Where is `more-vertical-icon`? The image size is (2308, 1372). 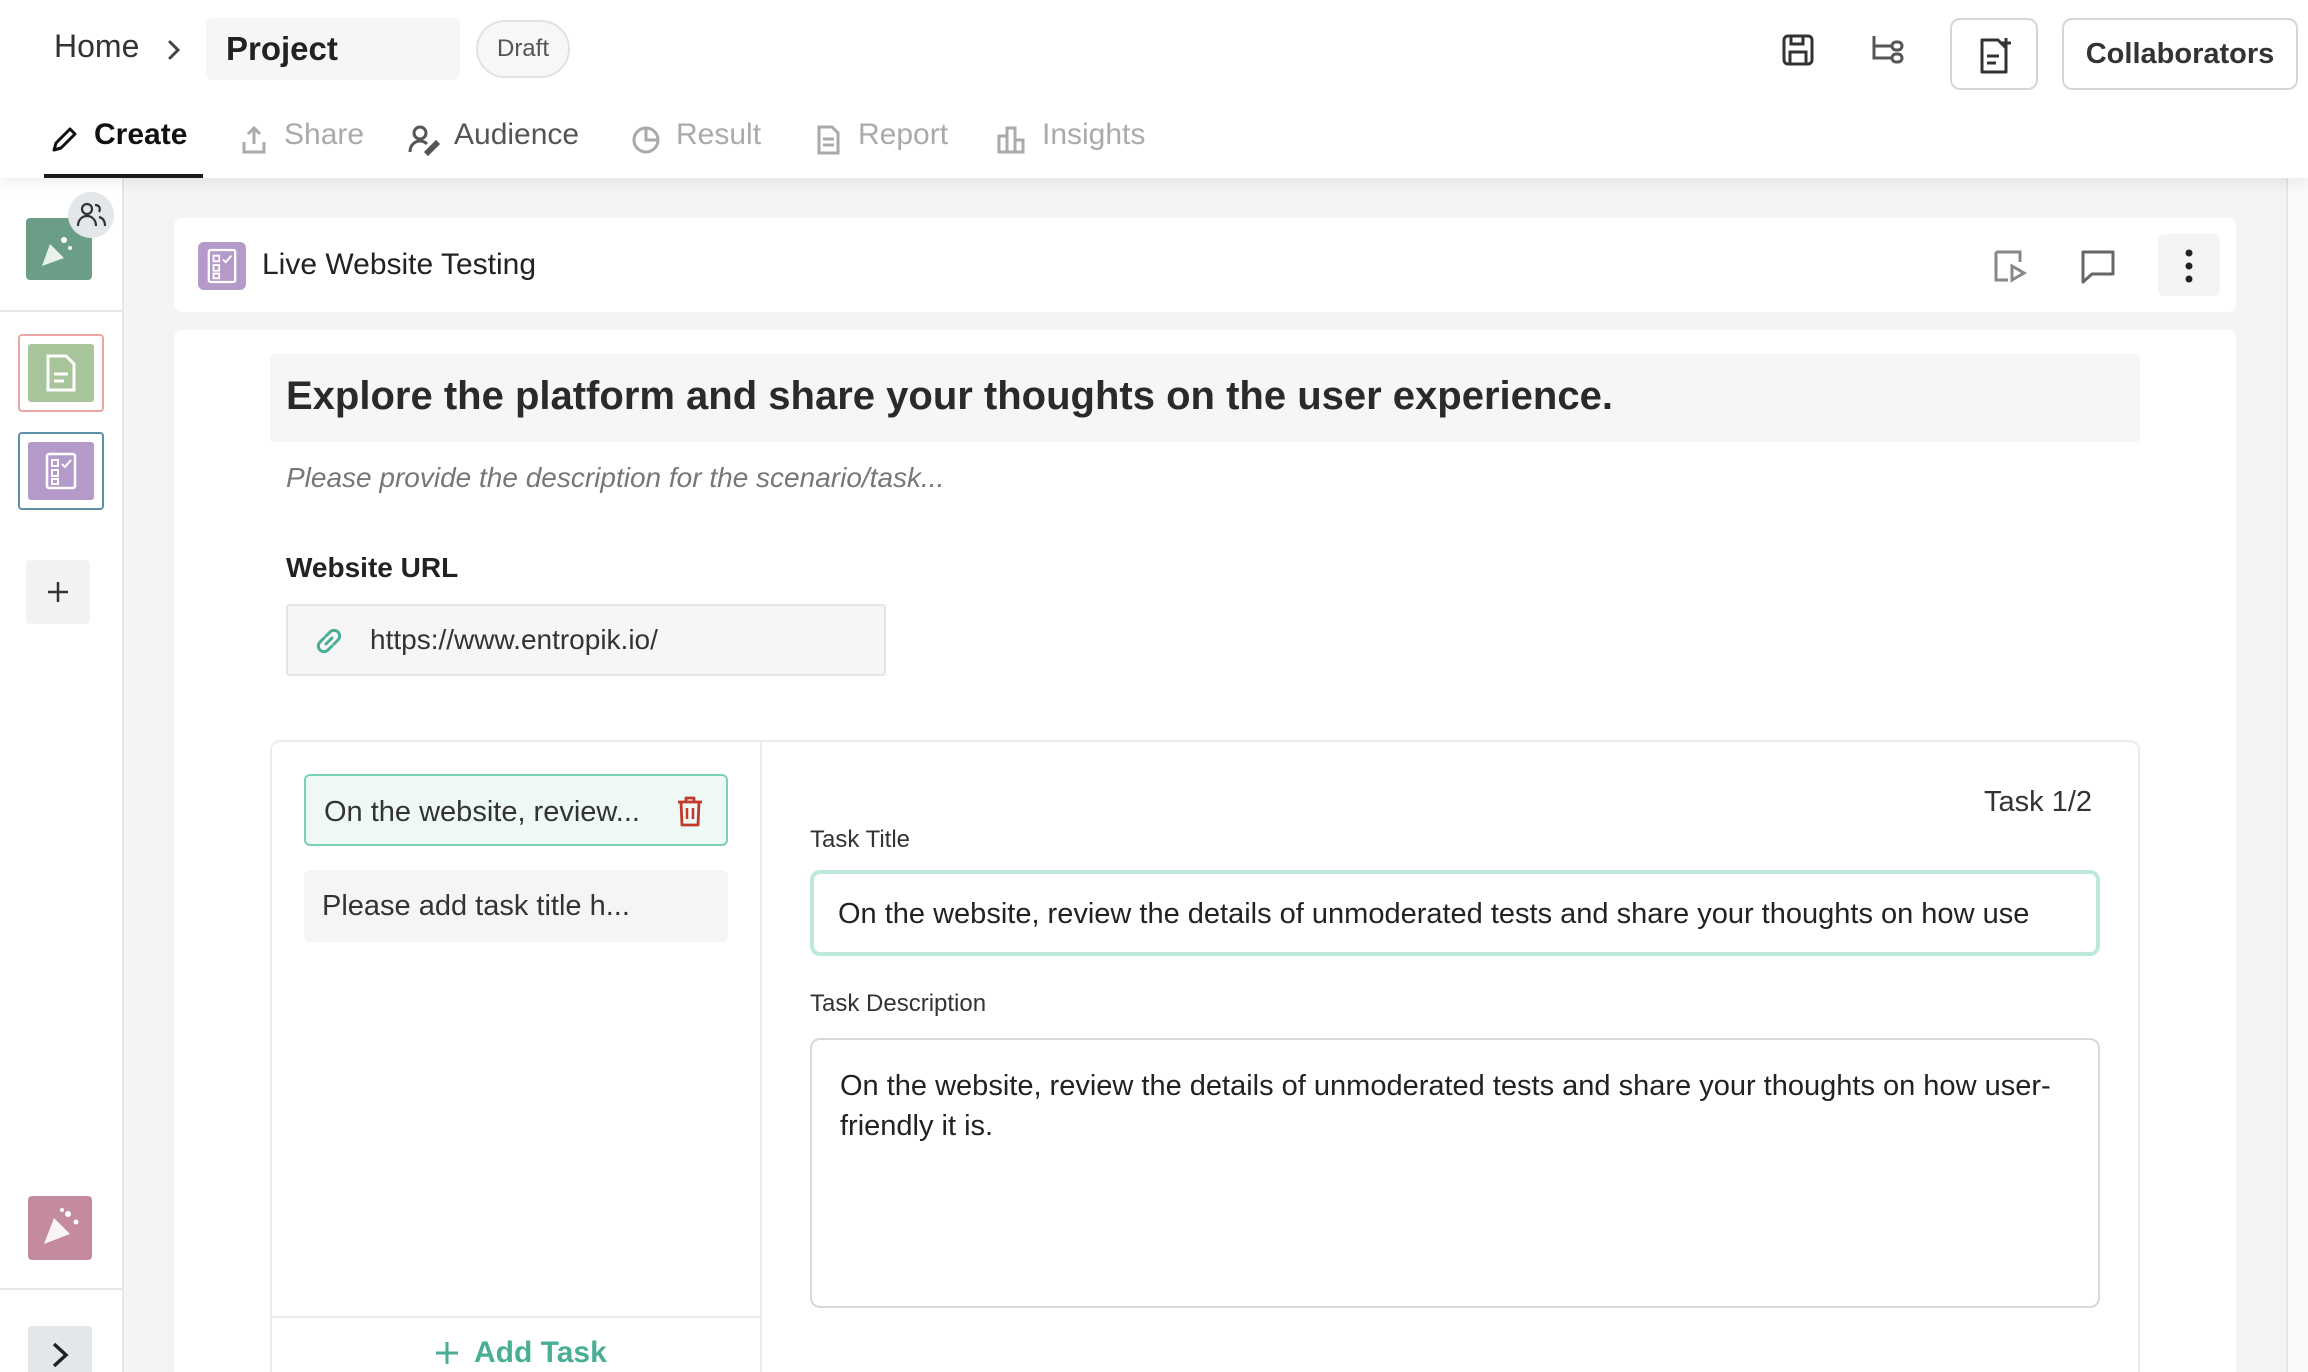
more-vertical-icon is located at coordinates (2189, 266).